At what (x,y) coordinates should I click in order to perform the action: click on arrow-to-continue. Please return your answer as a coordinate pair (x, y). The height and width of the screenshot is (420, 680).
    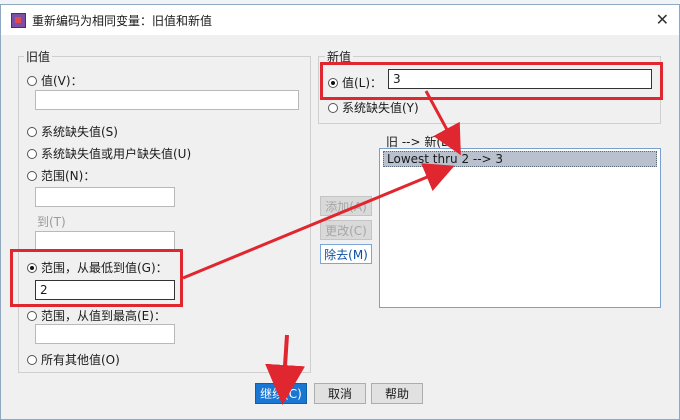
    Looking at the image, I should click on (285, 369).